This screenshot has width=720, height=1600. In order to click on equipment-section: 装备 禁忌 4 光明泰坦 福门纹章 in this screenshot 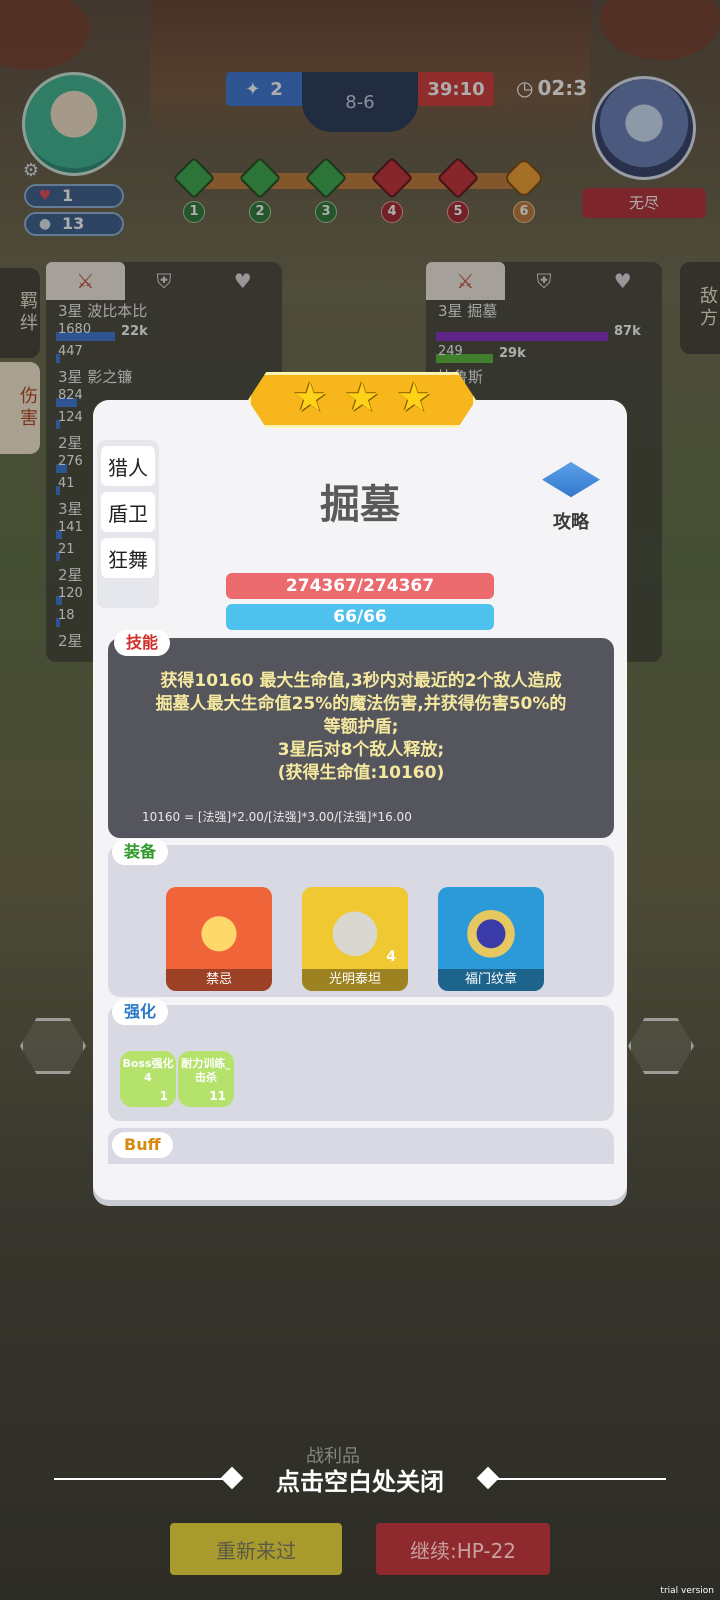, I will do `click(361, 918)`.